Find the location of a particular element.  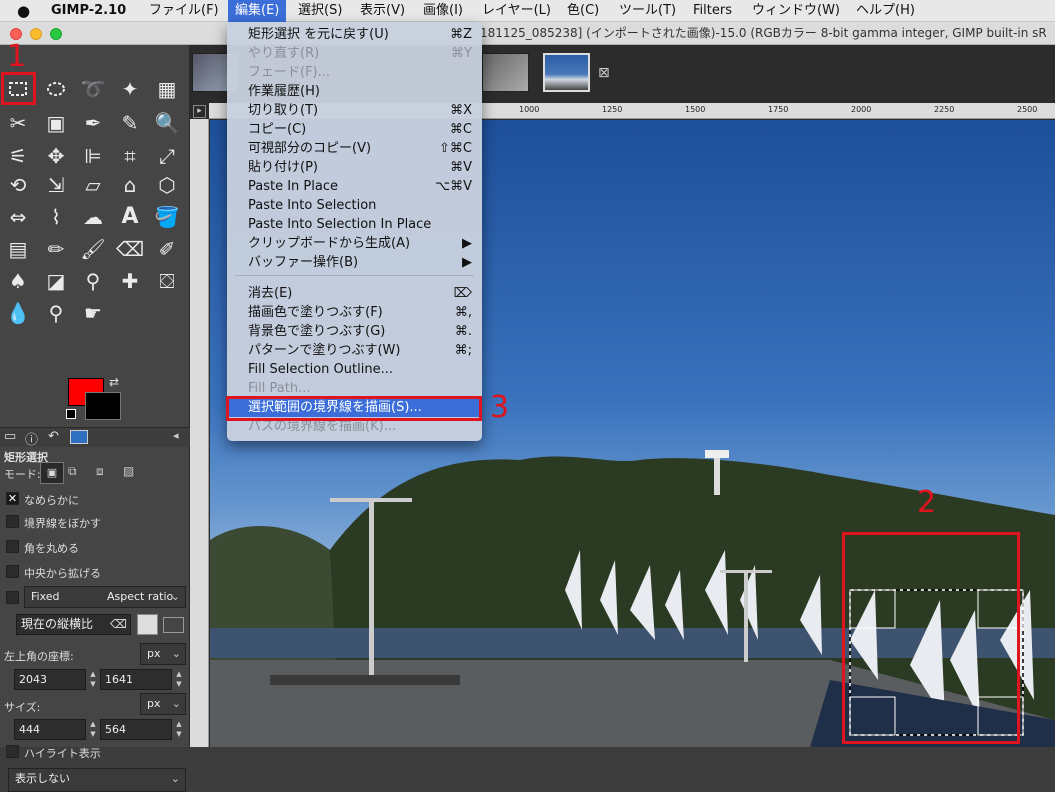

position-y-input: 1641 is located at coordinates (136, 679).